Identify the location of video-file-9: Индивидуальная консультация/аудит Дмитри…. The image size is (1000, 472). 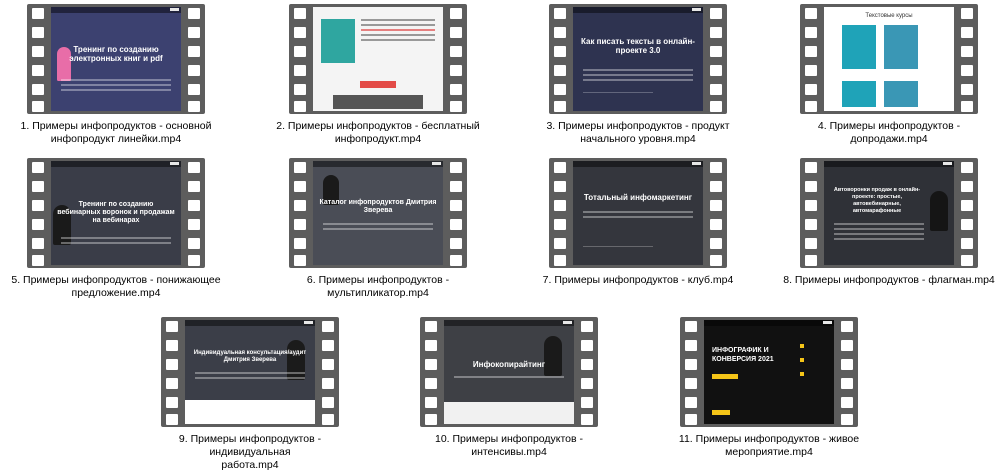
(250, 394).